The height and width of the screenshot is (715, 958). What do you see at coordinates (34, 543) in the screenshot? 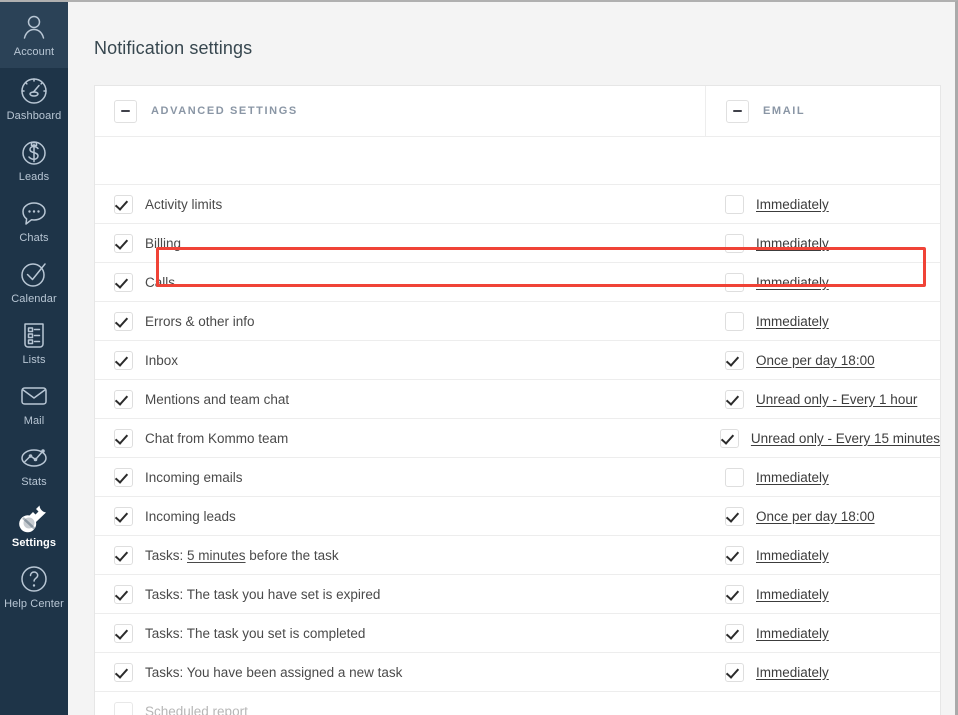
I see `sidebar-item-label: Settings` at bounding box center [34, 543].